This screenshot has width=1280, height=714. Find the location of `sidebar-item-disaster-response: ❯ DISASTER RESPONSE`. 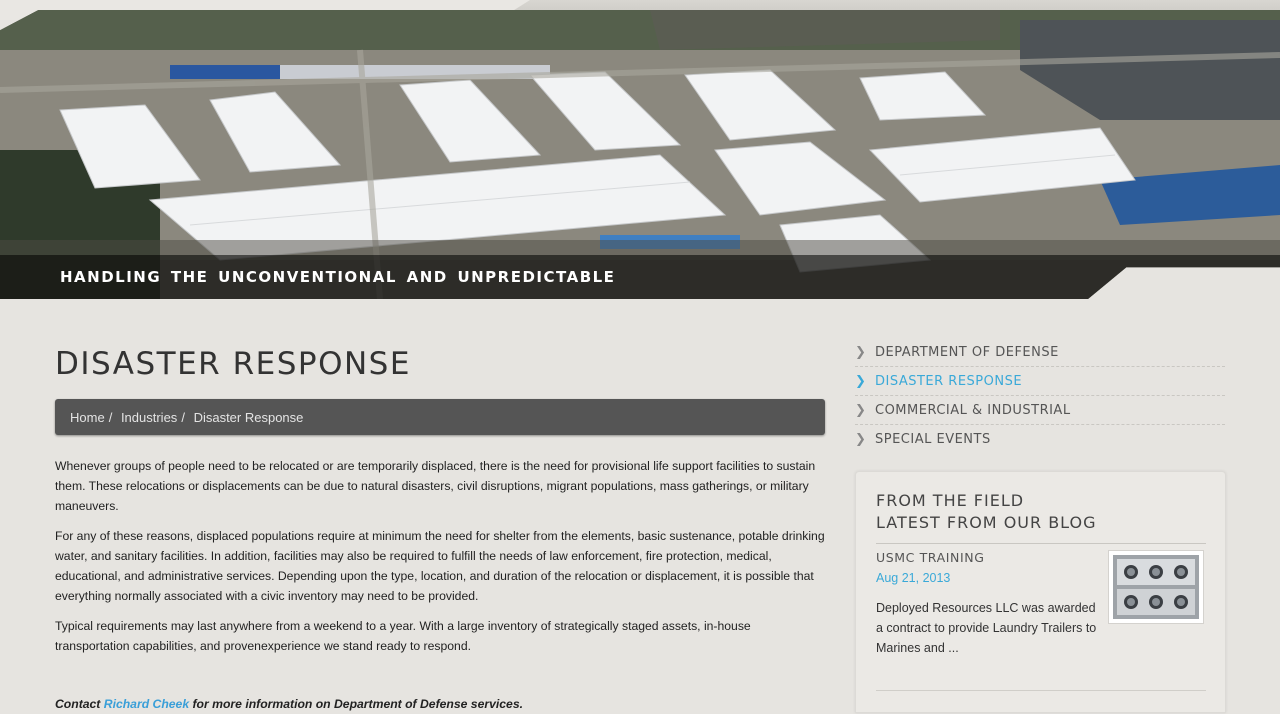

sidebar-item-disaster-response: ❯ DISASTER RESPONSE is located at coordinates (1040, 381).